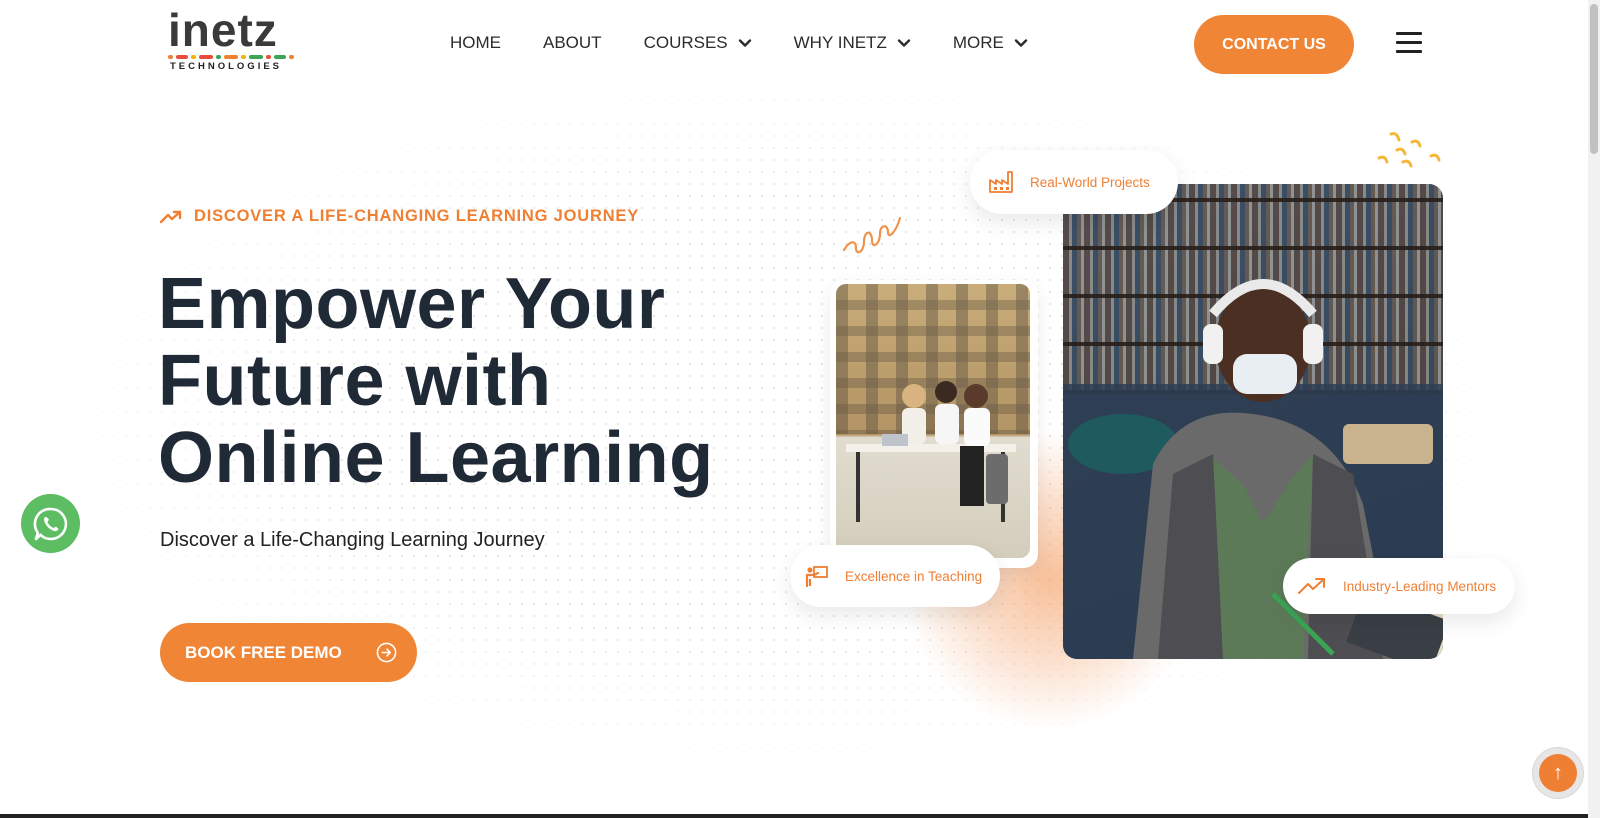 The height and width of the screenshot is (818, 1600). I want to click on nav-item-why-inetz: WHY INETZ, so click(852, 43).